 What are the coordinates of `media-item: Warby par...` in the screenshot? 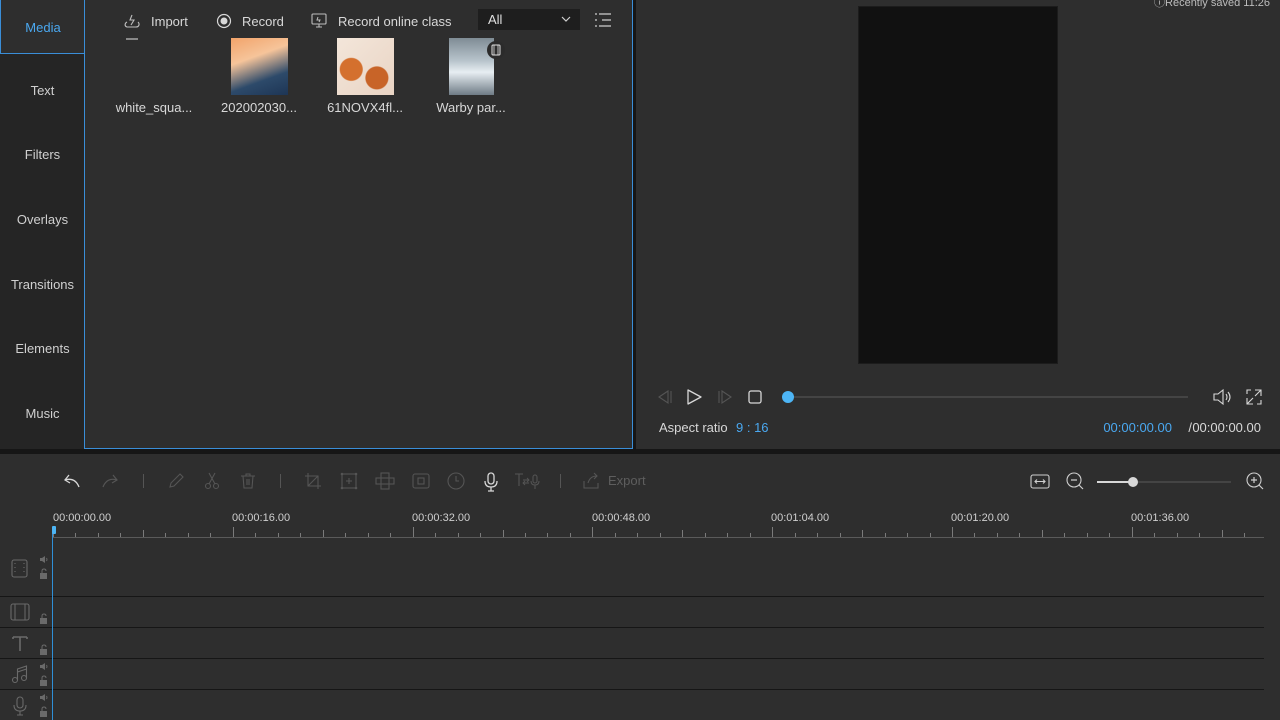 It's located at (471, 76).